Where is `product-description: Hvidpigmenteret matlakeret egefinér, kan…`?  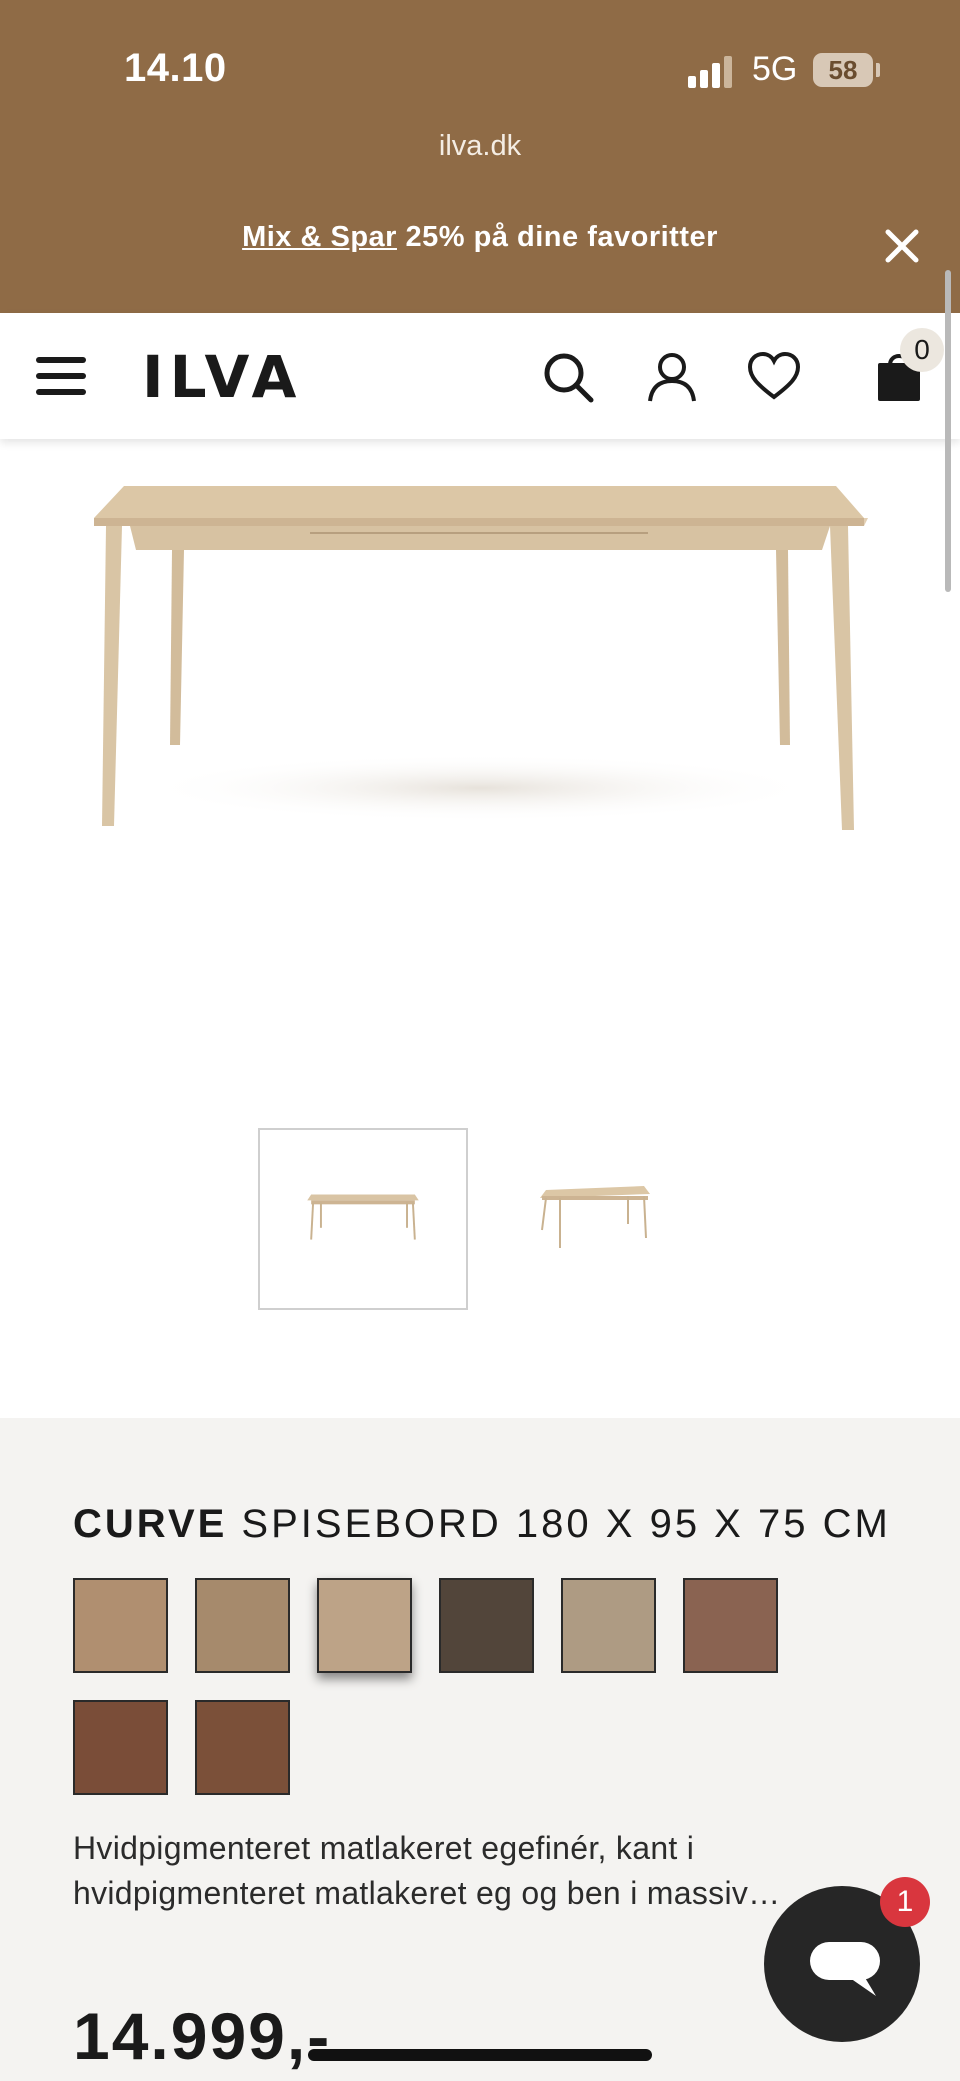 product-description: Hvidpigmenteret matlakeret egefinér, kan… is located at coordinates (427, 1870).